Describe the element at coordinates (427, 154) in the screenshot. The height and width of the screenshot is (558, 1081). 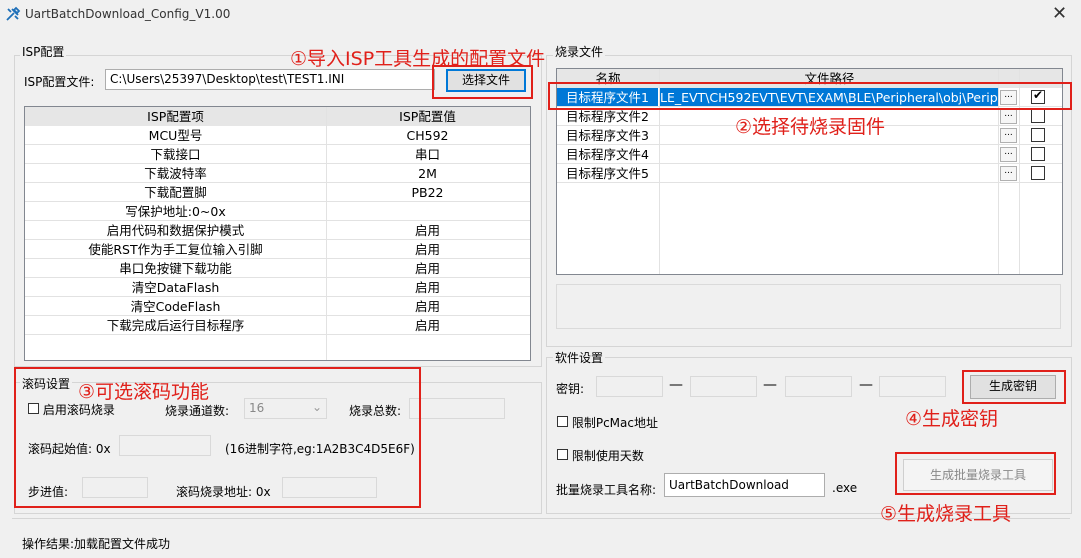
I see `isp-value-cell: 串口` at that location.